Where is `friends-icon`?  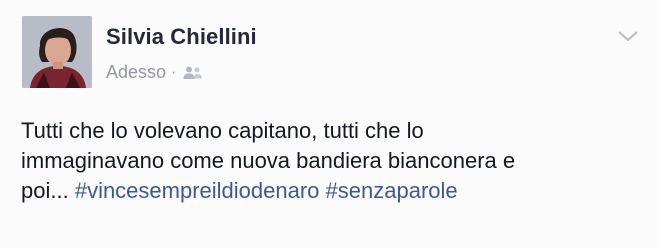
friends-icon is located at coordinates (193, 73).